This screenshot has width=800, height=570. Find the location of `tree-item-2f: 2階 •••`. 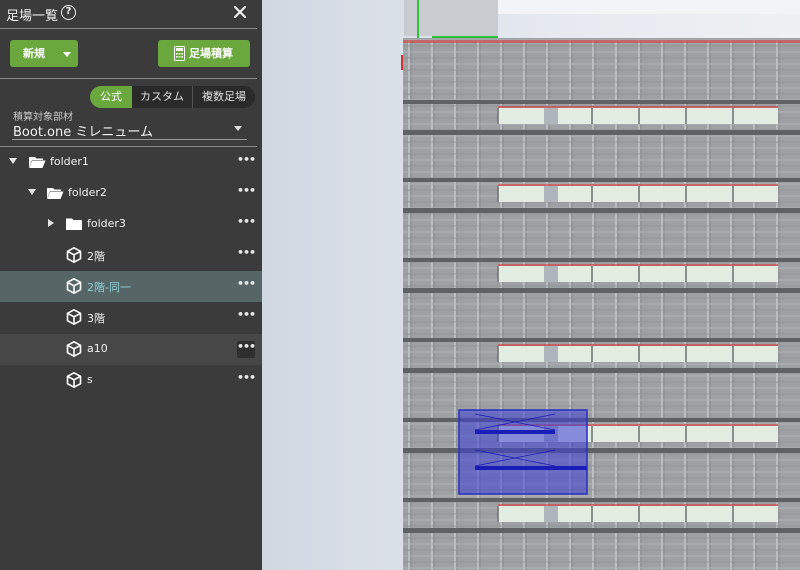

tree-item-2f: 2階 ••• is located at coordinates (131, 255).